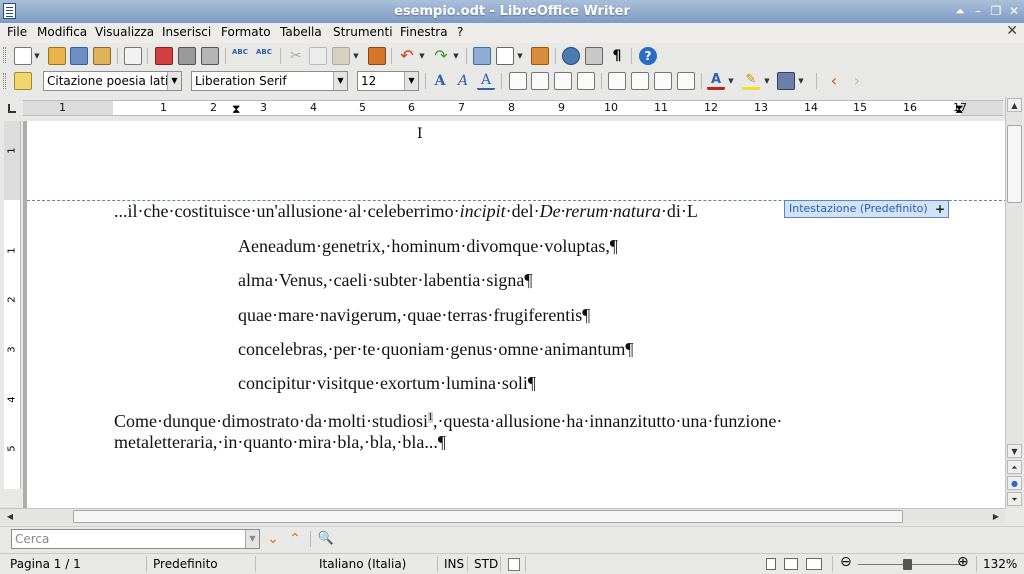  Describe the element at coordinates (617, 81) in the screenshot. I see `numbering-icon` at that location.